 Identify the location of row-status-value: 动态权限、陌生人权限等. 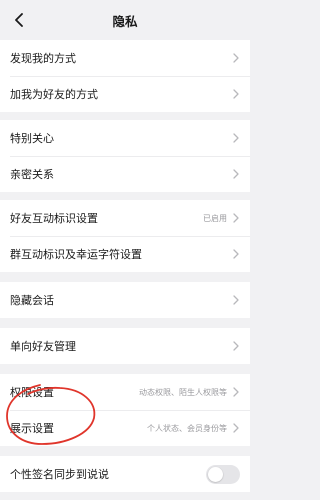
(183, 392).